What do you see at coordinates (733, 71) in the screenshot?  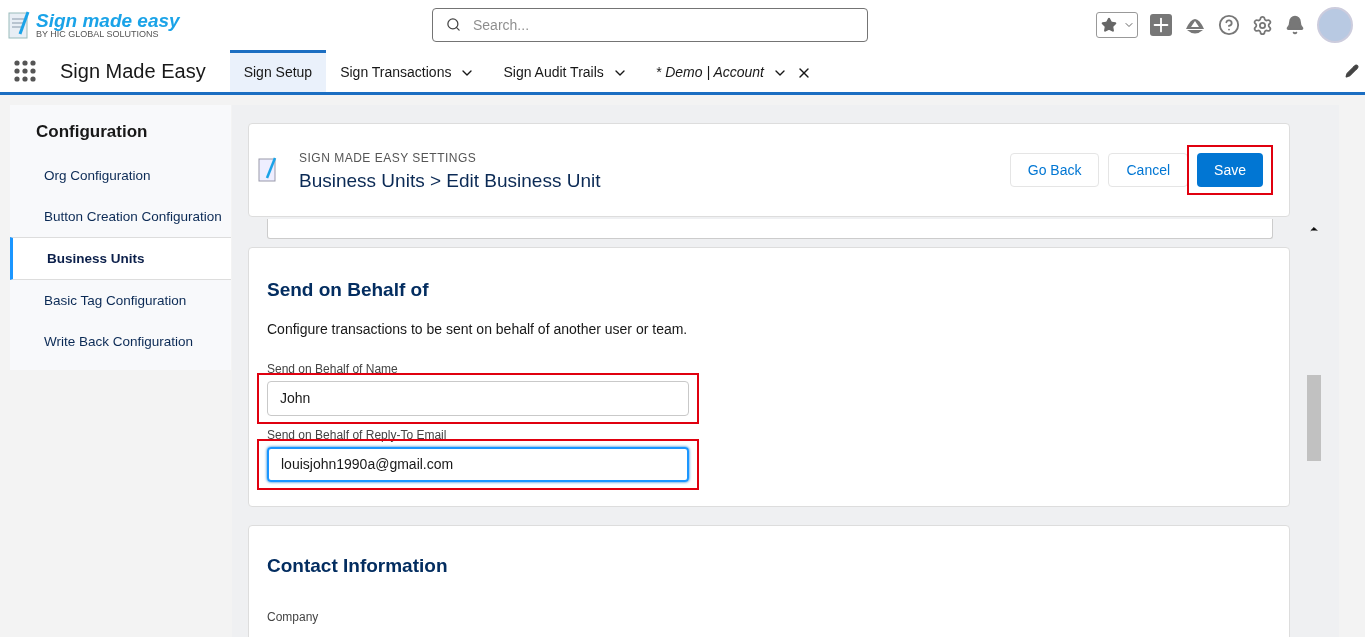 I see `nav-tab: * Demo | Account` at bounding box center [733, 71].